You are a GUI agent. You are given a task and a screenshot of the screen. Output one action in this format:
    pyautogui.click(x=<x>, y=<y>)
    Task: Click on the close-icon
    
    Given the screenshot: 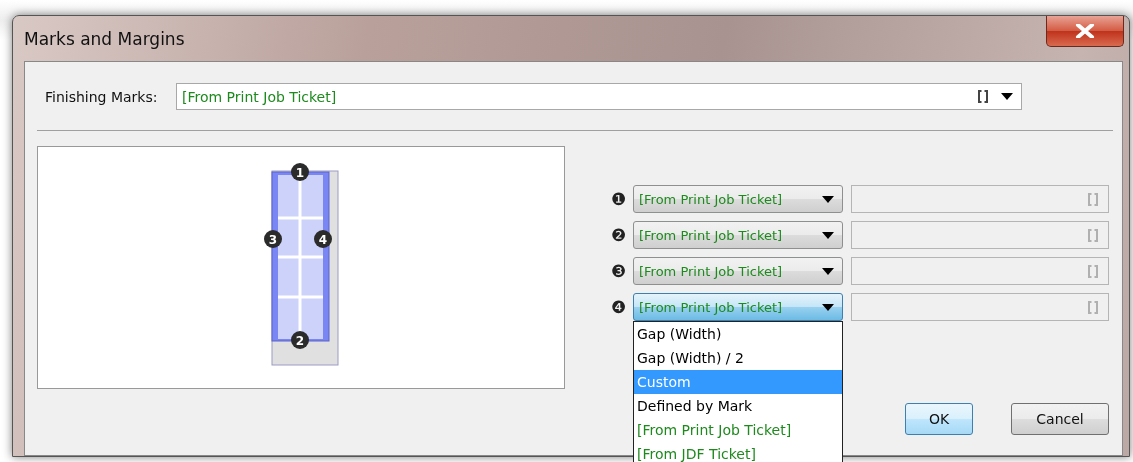 What is the action you would take?
    pyautogui.click(x=1085, y=31)
    